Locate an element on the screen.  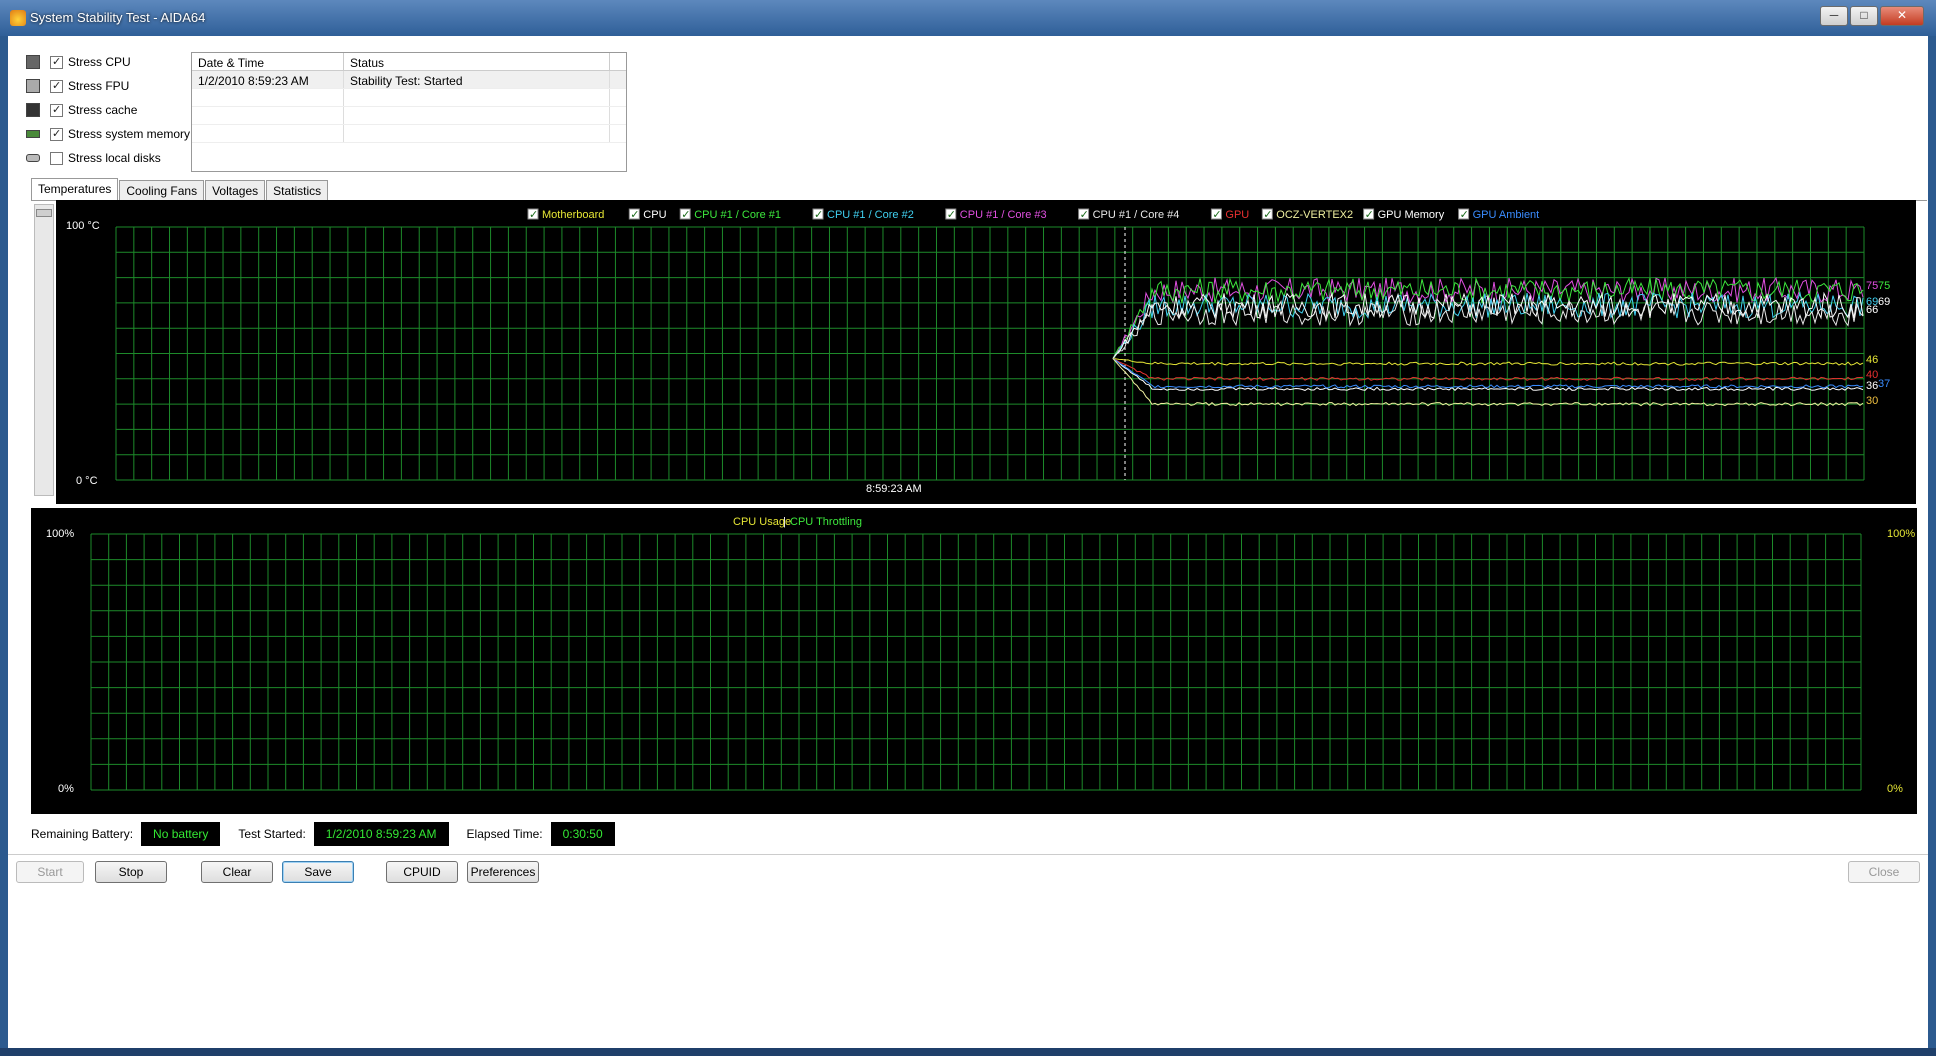
legend-item-8: GPU Memory is located at coordinates (1411, 215).